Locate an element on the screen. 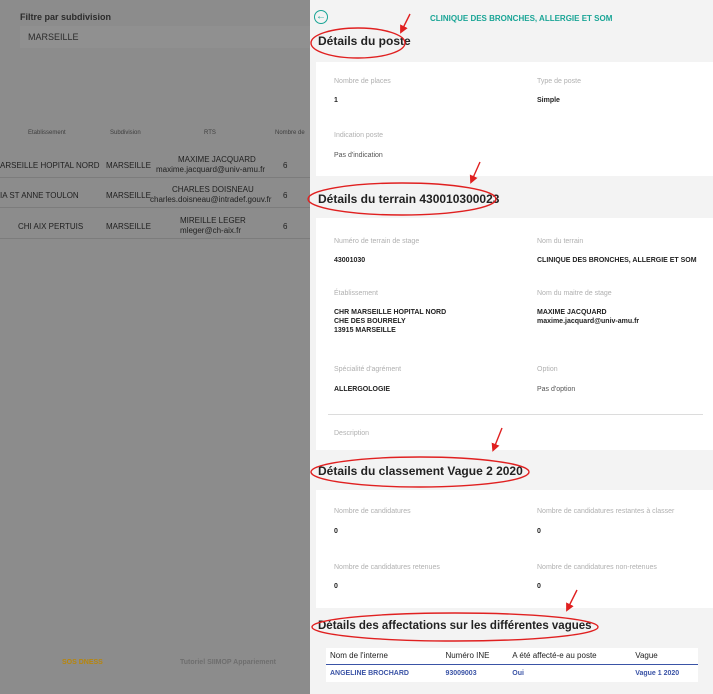 The image size is (713, 694). nb-places-value: 1 is located at coordinates (336, 100).